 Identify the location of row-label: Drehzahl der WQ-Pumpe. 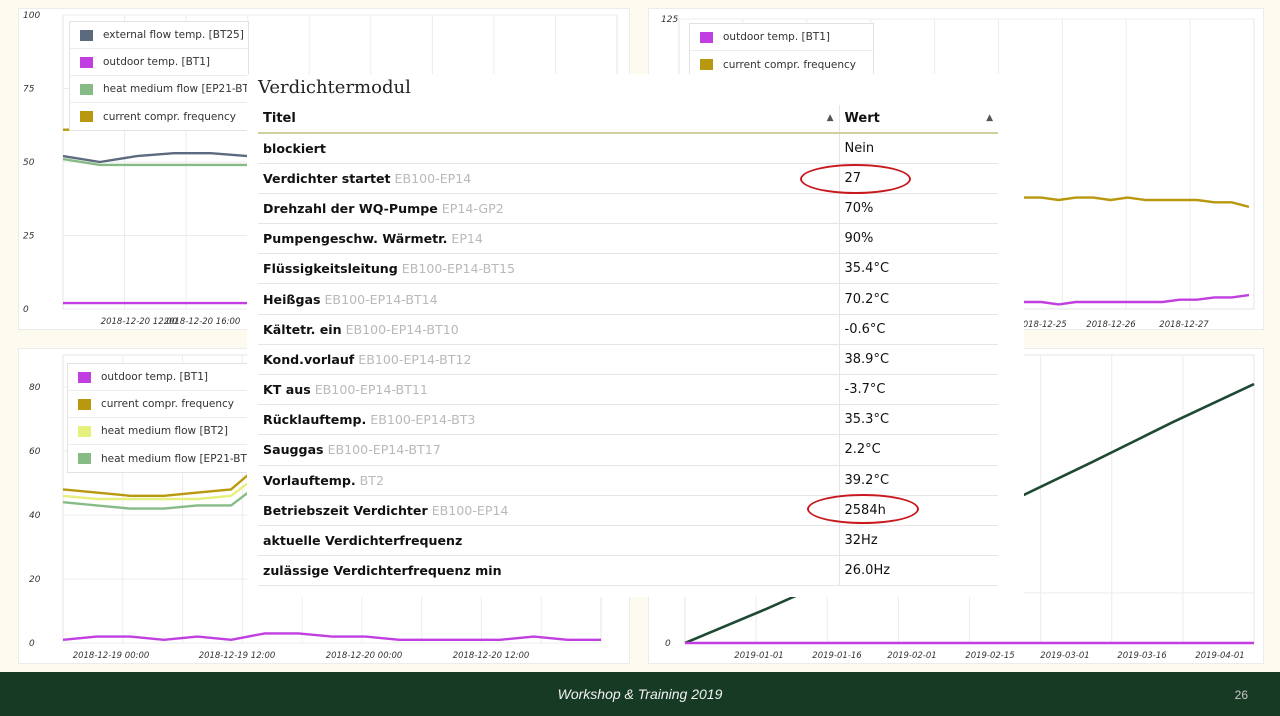
(350, 208).